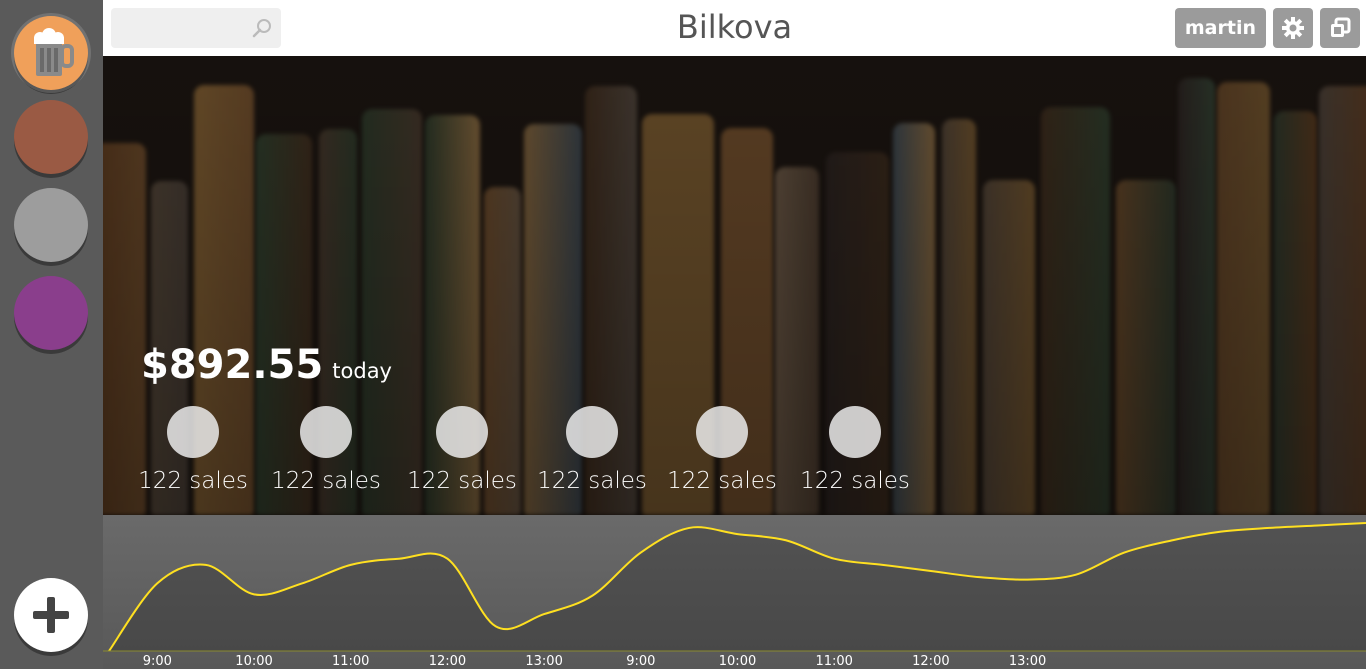 Image resolution: width=1366 pixels, height=669 pixels. I want to click on add-venue-button, so click(51, 615).